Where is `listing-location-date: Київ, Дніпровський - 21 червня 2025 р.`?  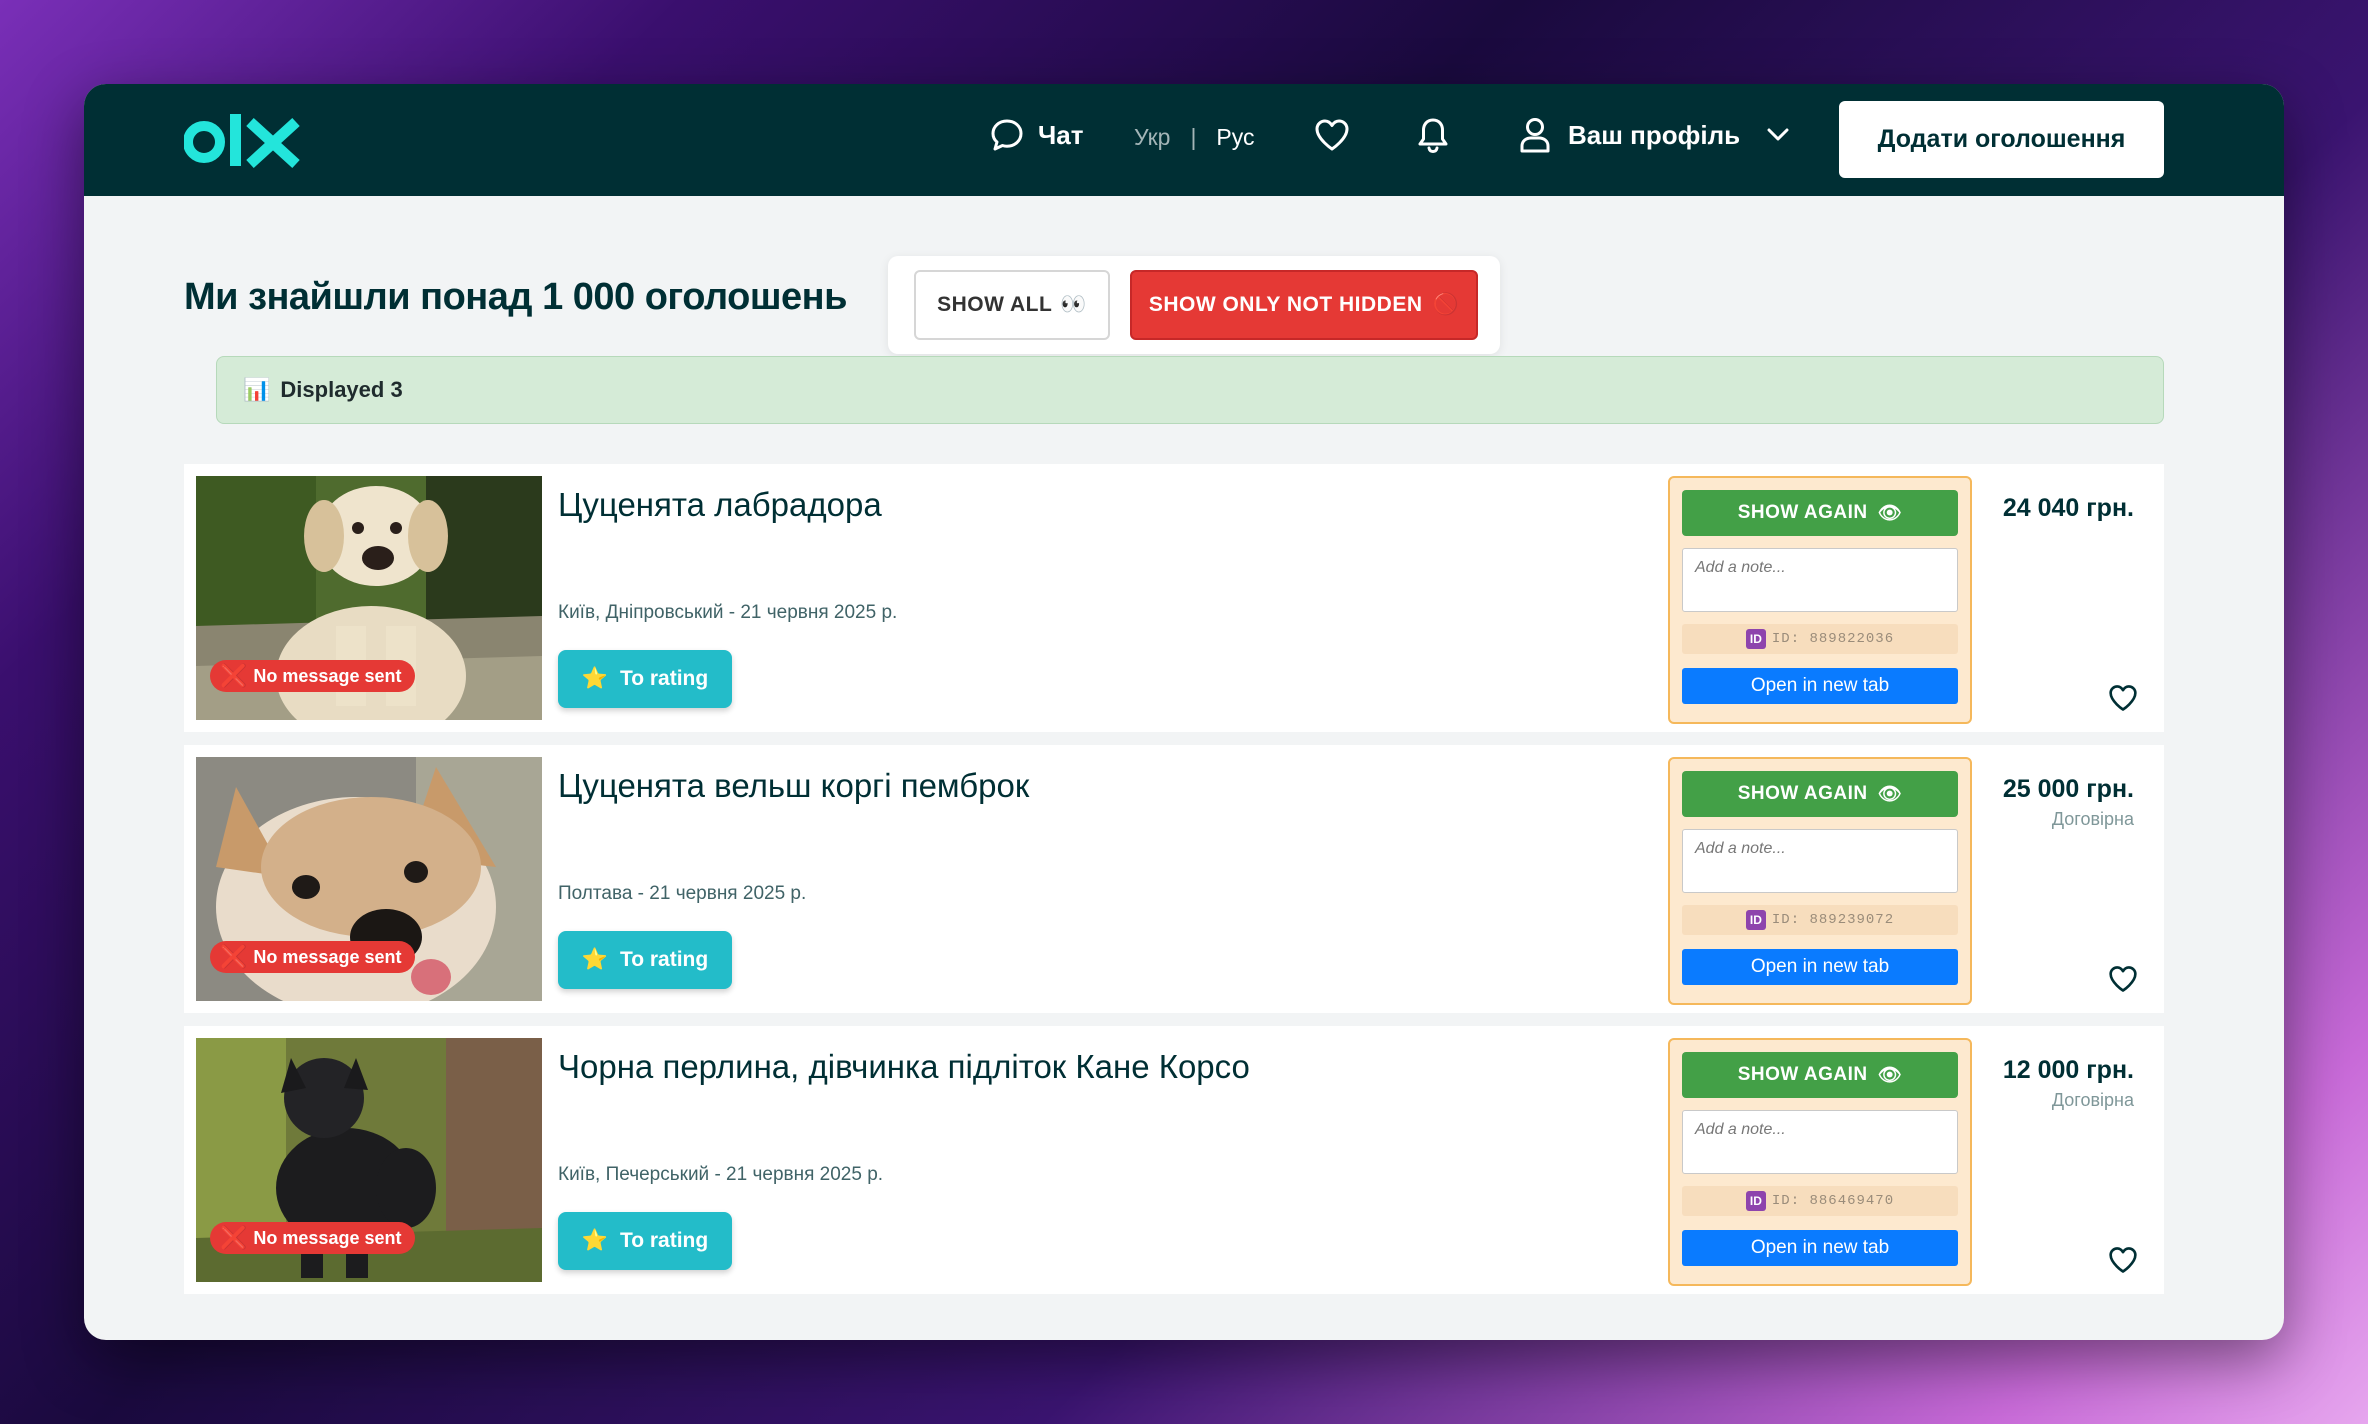 listing-location-date: Київ, Дніпровський - 21 червня 2025 р. is located at coordinates (728, 612).